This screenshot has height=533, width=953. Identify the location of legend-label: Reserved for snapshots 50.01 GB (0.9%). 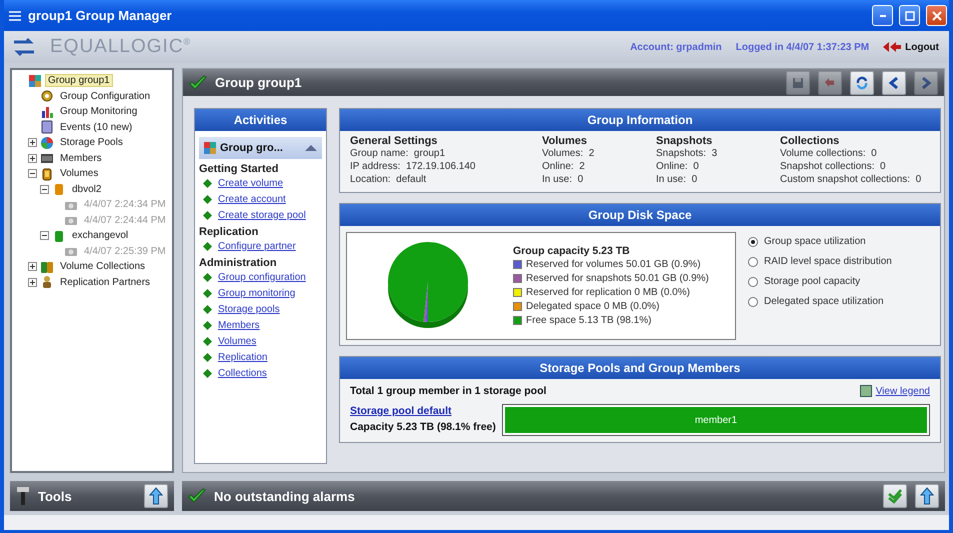
(617, 278).